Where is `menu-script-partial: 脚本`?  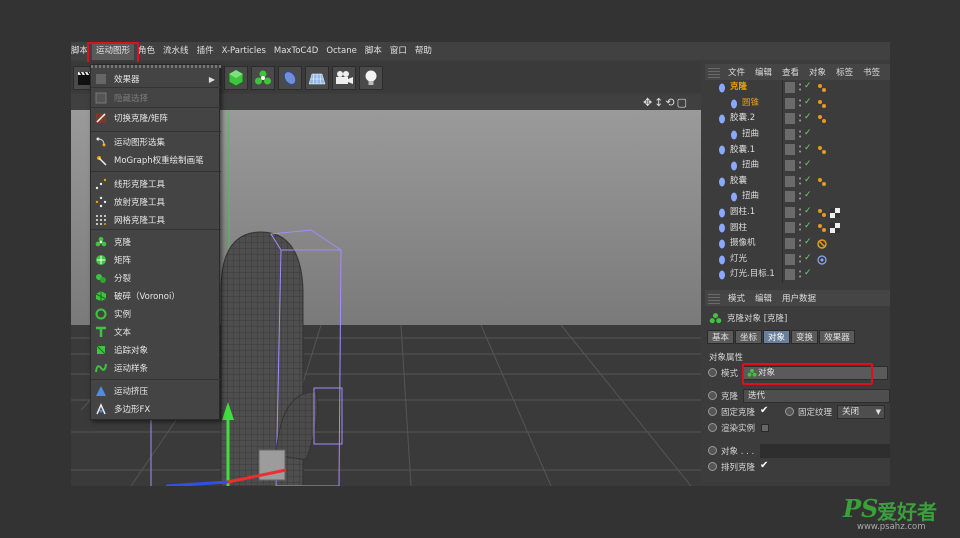
menu-script-partial: 脚本 is located at coordinates (81, 51).